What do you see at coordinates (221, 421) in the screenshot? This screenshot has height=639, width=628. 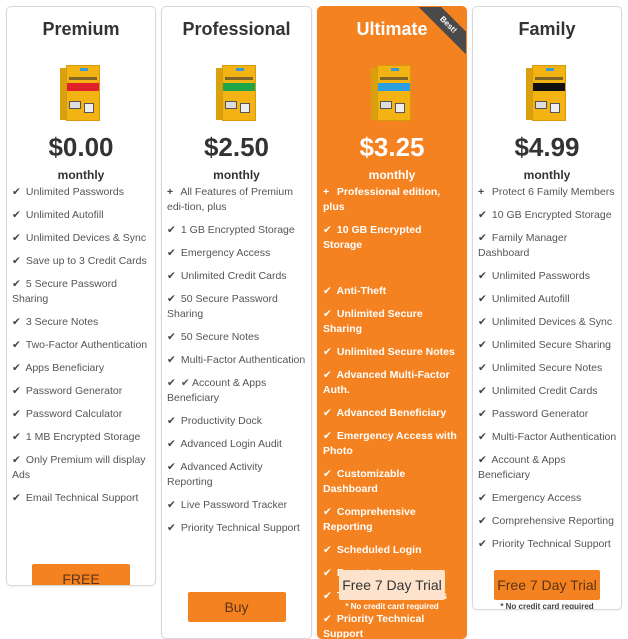 I see `feature-text: Productivity Dock` at bounding box center [221, 421].